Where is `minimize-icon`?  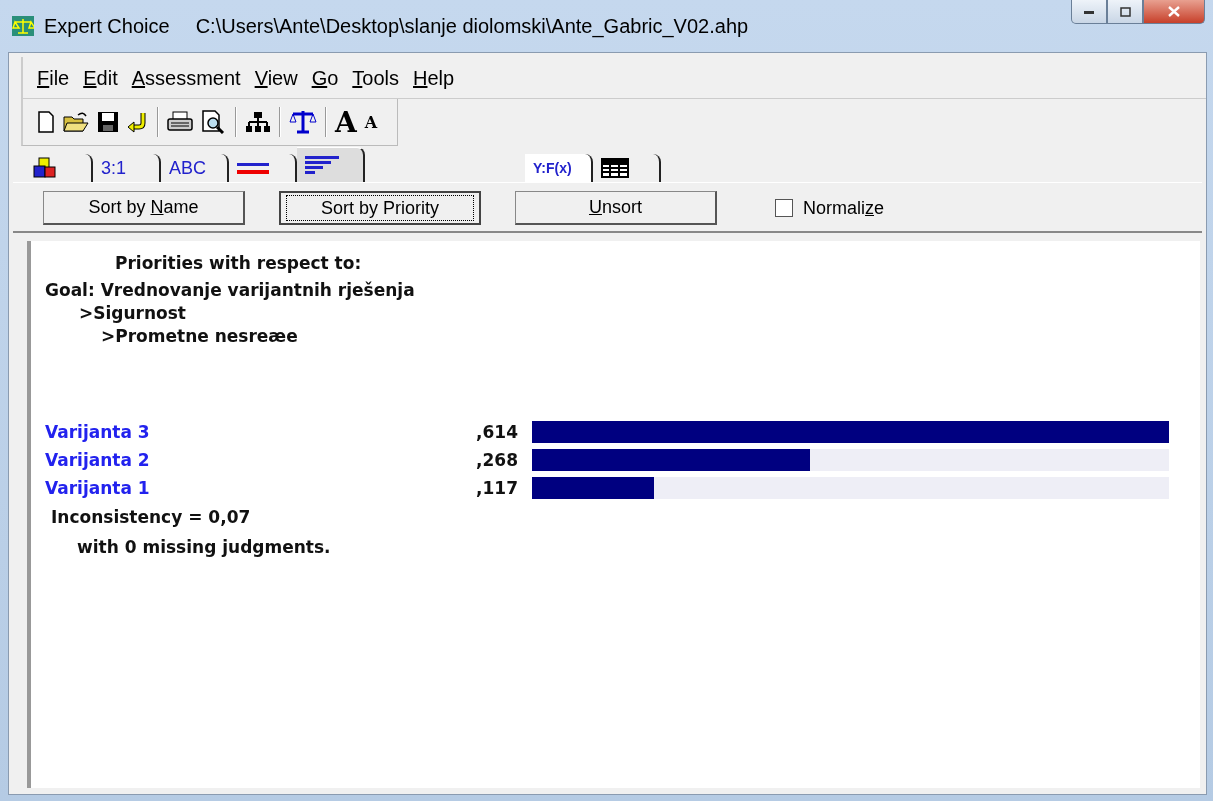 minimize-icon is located at coordinates (1089, 11).